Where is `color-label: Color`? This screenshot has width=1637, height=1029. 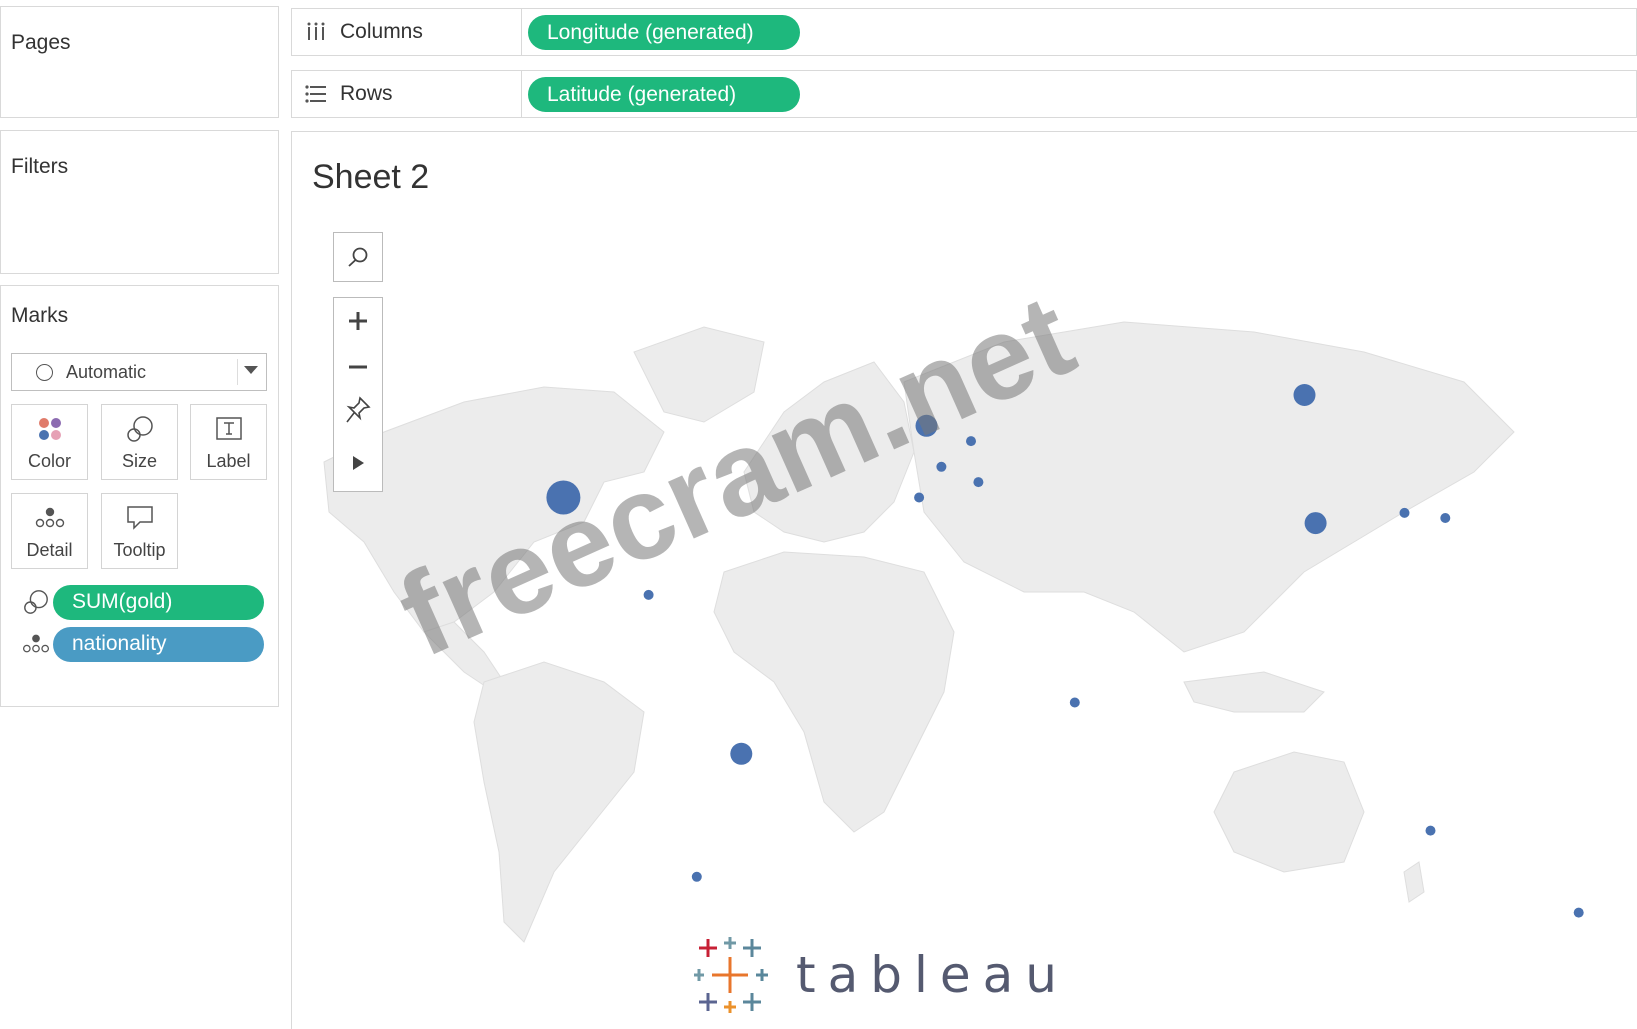
color-label: Color is located at coordinates (49, 461).